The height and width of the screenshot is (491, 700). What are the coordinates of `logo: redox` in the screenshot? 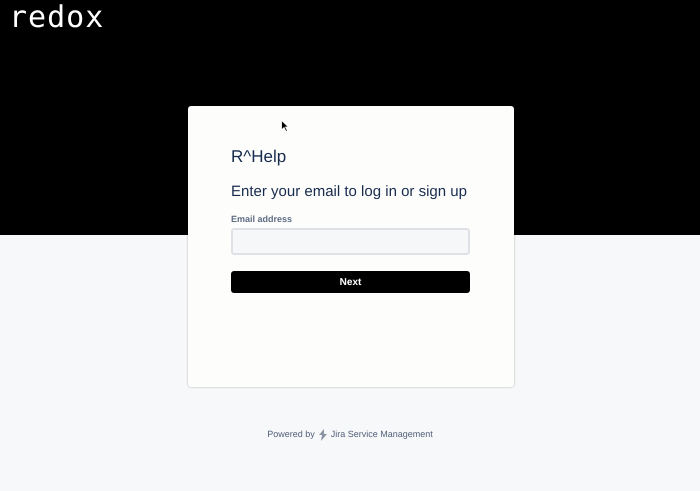 It's located at (56, 17).